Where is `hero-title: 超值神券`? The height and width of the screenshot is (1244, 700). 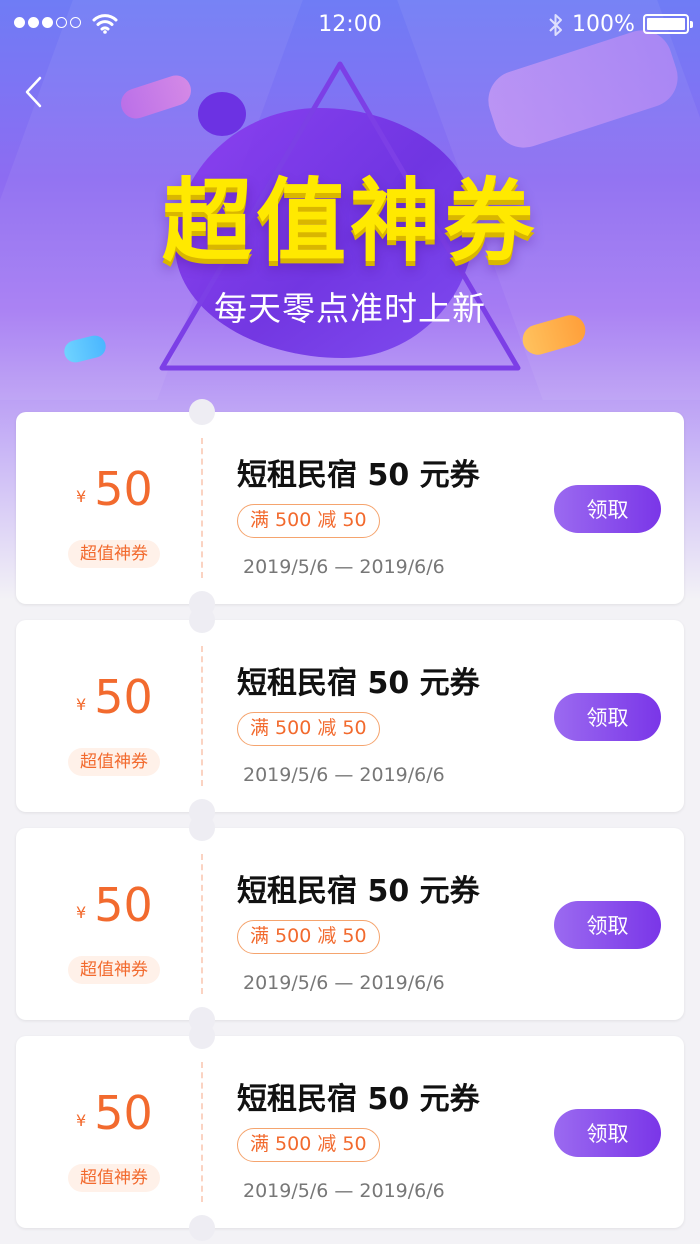
hero-title: 超值神券 is located at coordinates (350, 221).